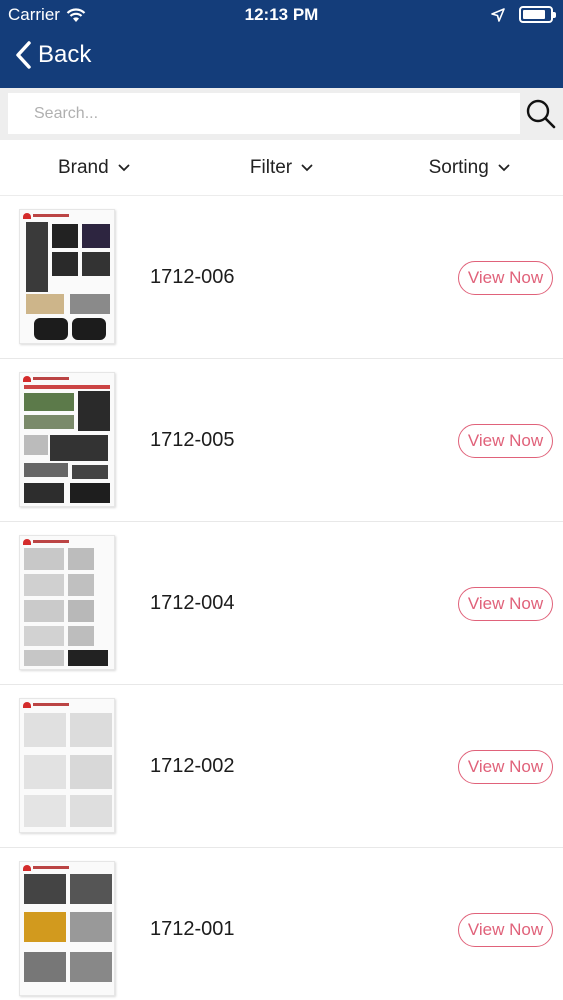 The height and width of the screenshot is (1000, 563). I want to click on battery-icon, so click(537, 14).